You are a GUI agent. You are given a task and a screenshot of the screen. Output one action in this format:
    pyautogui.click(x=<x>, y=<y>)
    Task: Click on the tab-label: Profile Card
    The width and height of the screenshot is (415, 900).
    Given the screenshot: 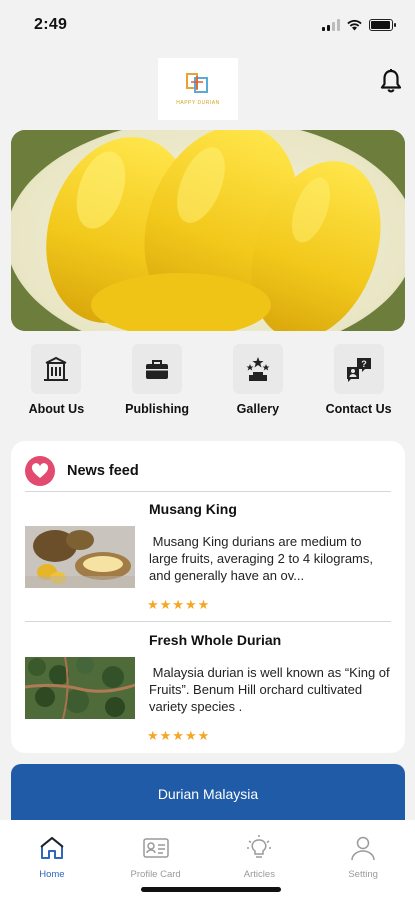 What is the action you would take?
    pyautogui.click(x=155, y=874)
    